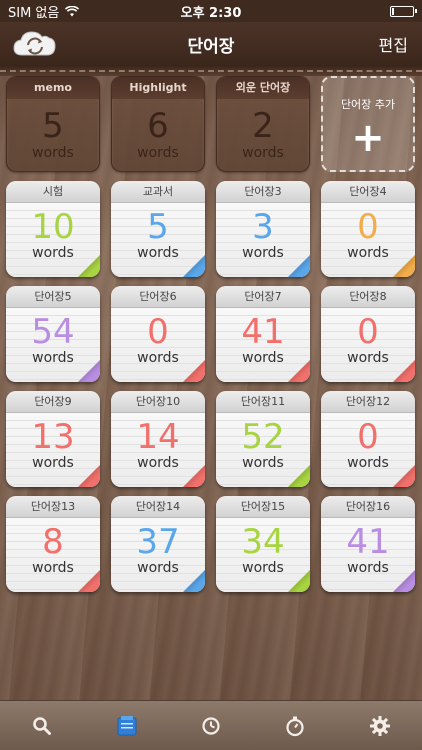 The width and height of the screenshot is (422, 750). What do you see at coordinates (393, 44) in the screenshot?
I see `edit-button: 편집` at bounding box center [393, 44].